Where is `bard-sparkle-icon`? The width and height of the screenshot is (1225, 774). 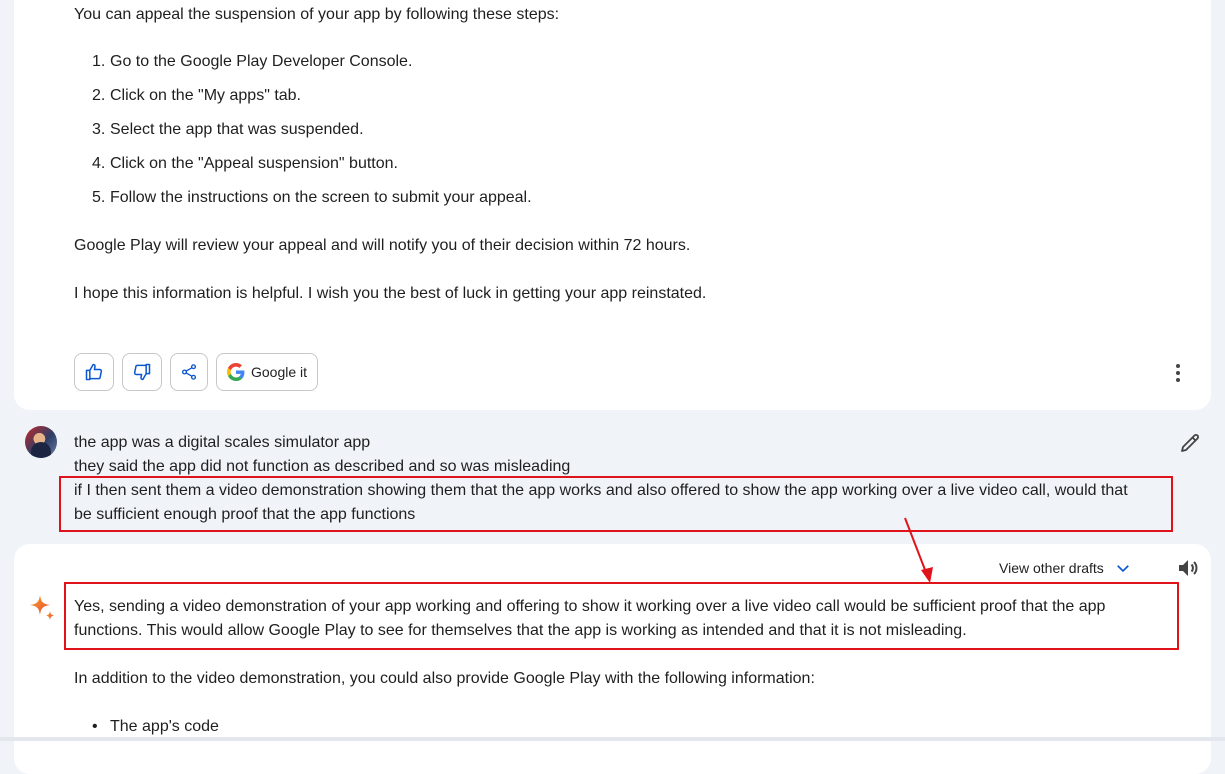 bard-sparkle-icon is located at coordinates (42, 607).